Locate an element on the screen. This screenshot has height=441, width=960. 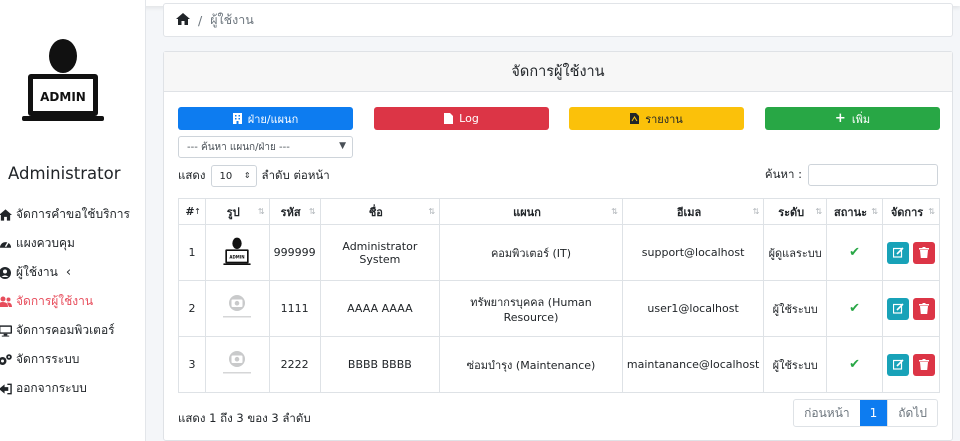
cell-department: ทรัพยากรบุคคล (Human Resource) is located at coordinates (531, 308).